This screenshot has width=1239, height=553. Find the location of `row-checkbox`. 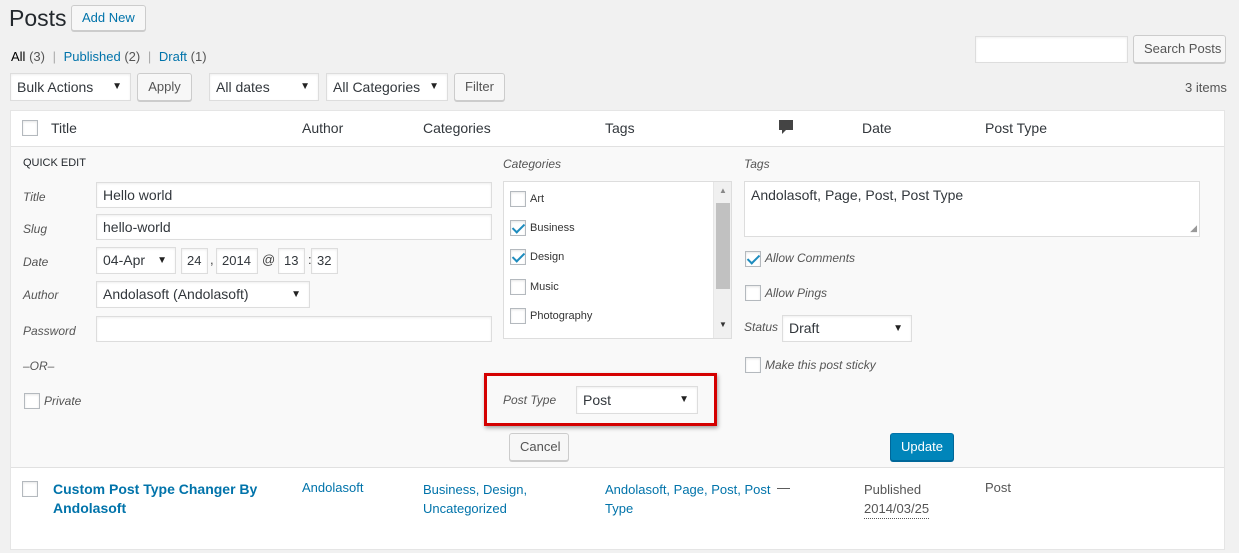

row-checkbox is located at coordinates (30, 489).